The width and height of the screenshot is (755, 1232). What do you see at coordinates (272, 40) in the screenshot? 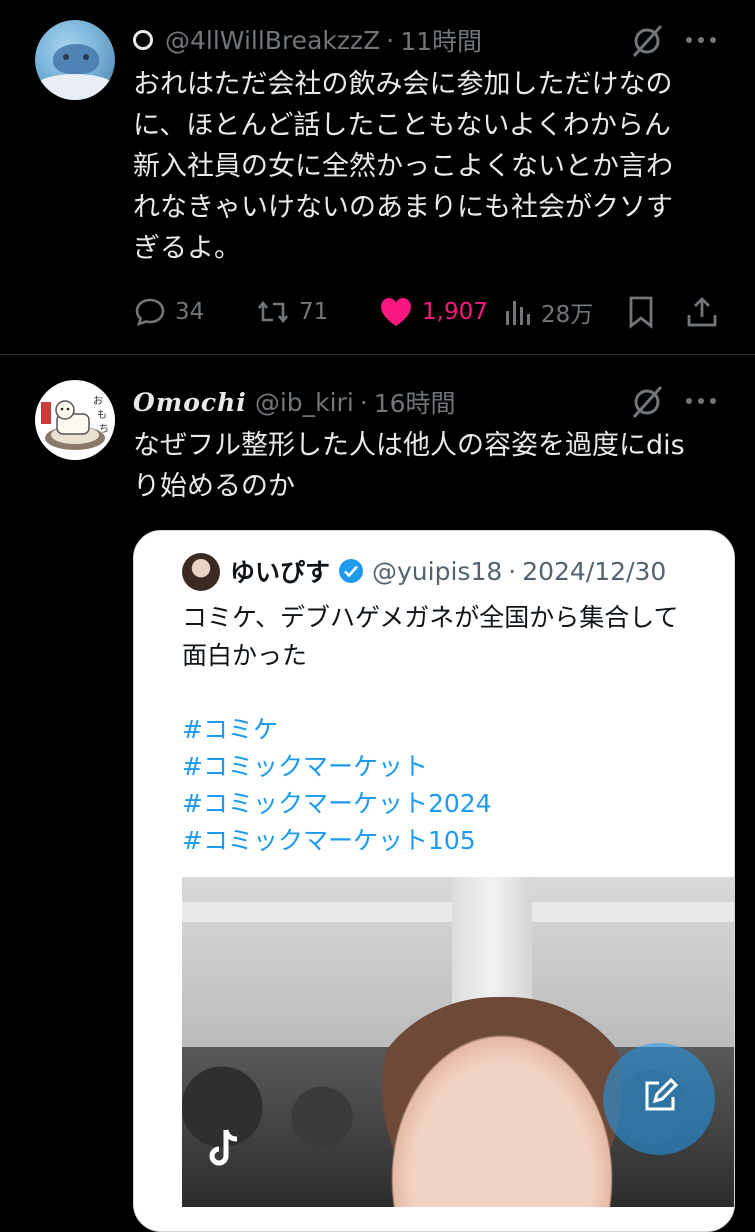
I see `author-handle: @4llWillBreakzzZ` at bounding box center [272, 40].